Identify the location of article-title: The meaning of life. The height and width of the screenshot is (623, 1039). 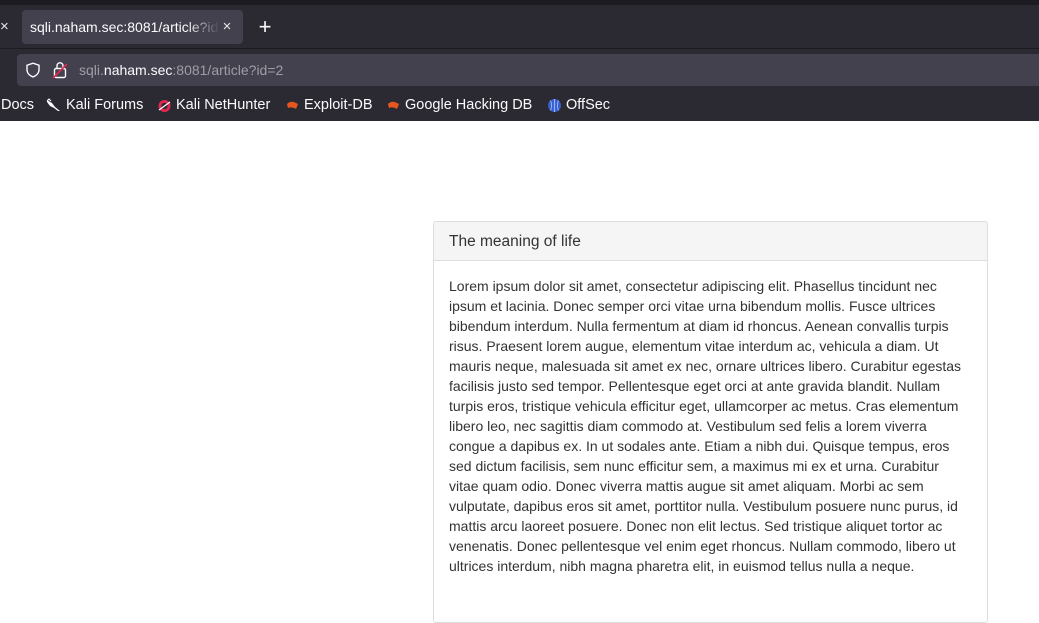
(515, 241).